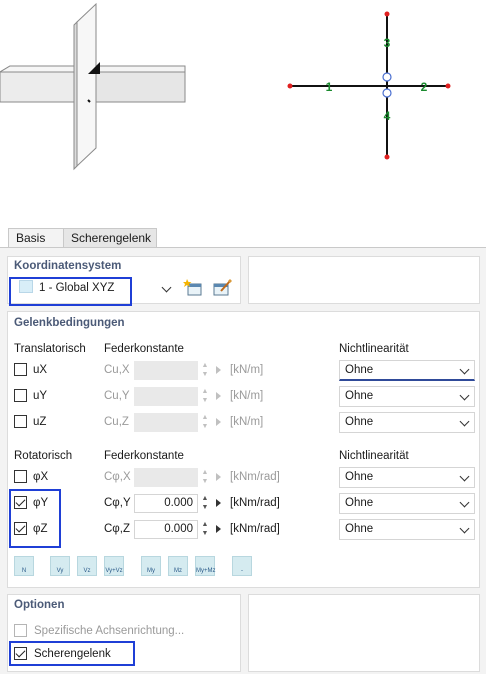 The image size is (486, 674). I want to click on koordinatensystem-right-panel, so click(364, 280).